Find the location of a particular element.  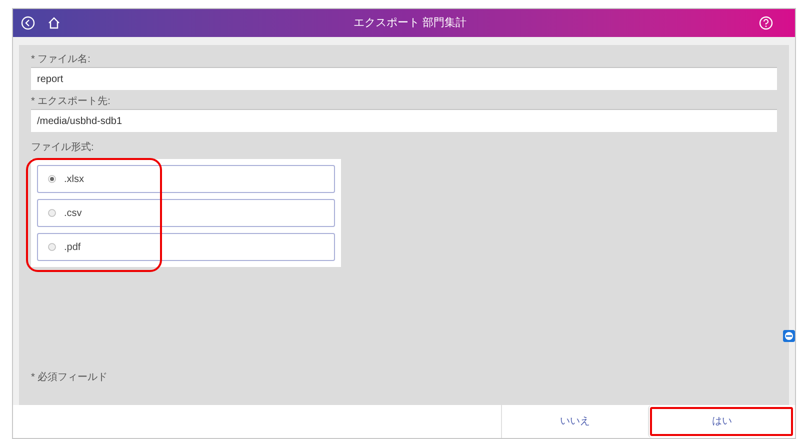

radio-option: .xlsx is located at coordinates (186, 179).